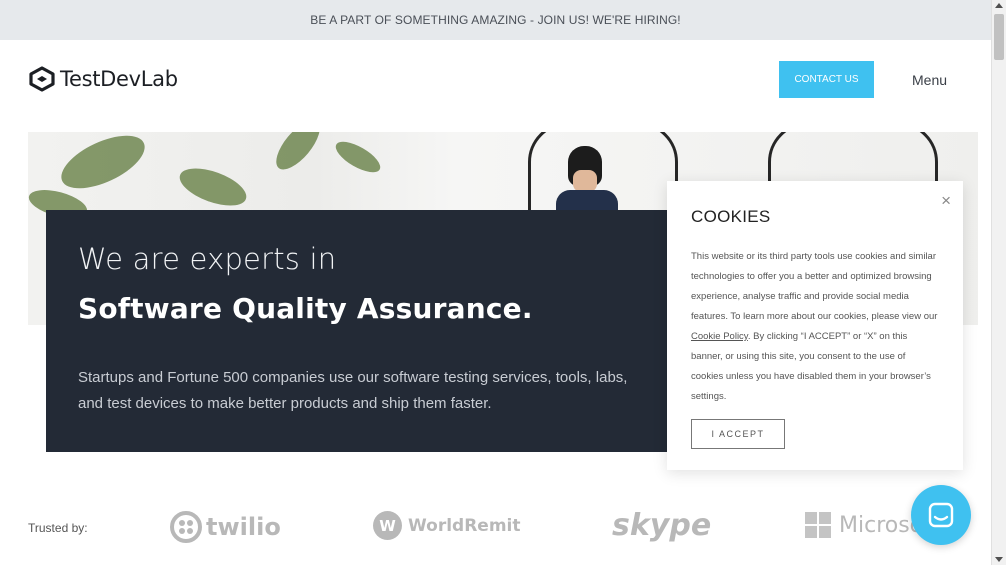  What do you see at coordinates (999, 5) in the screenshot?
I see `scroll-up-icon` at bounding box center [999, 5].